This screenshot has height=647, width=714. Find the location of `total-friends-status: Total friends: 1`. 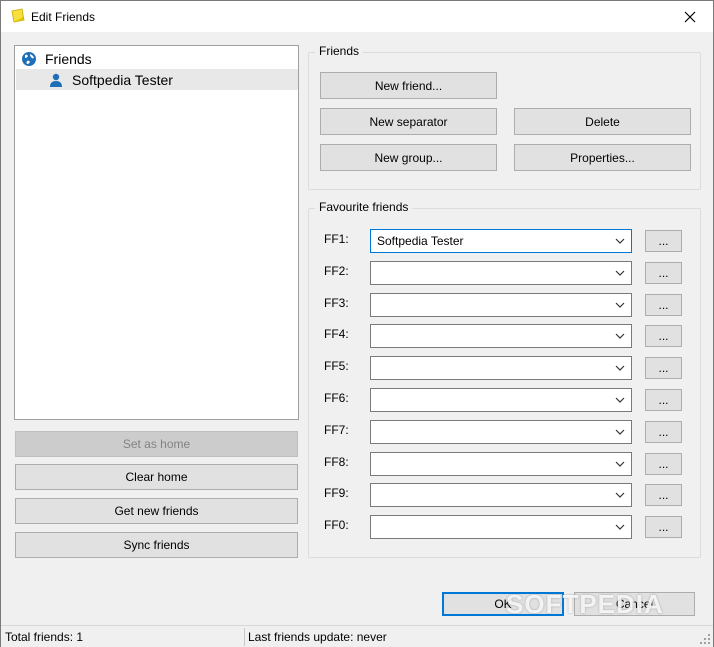

total-friends-status: Total friends: 1 is located at coordinates (44, 637).